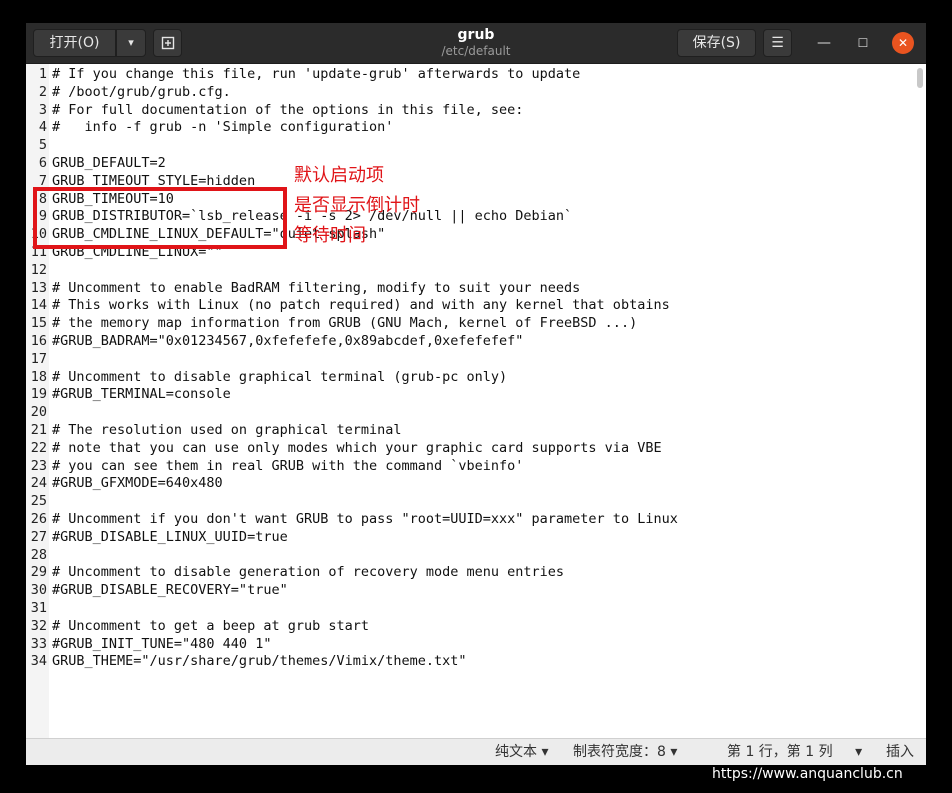  I want to click on line-number: 3, so click(42, 109).